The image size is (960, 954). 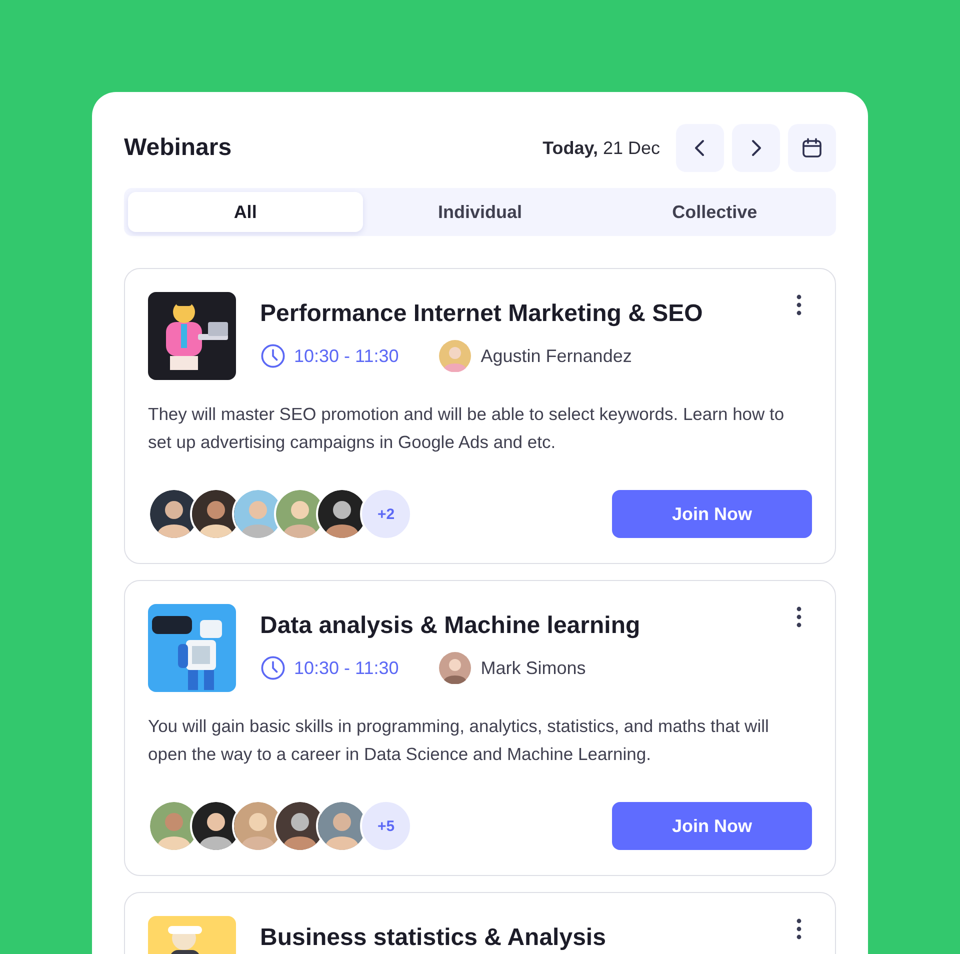 I want to click on more-attendees-count: +2, so click(x=386, y=514).